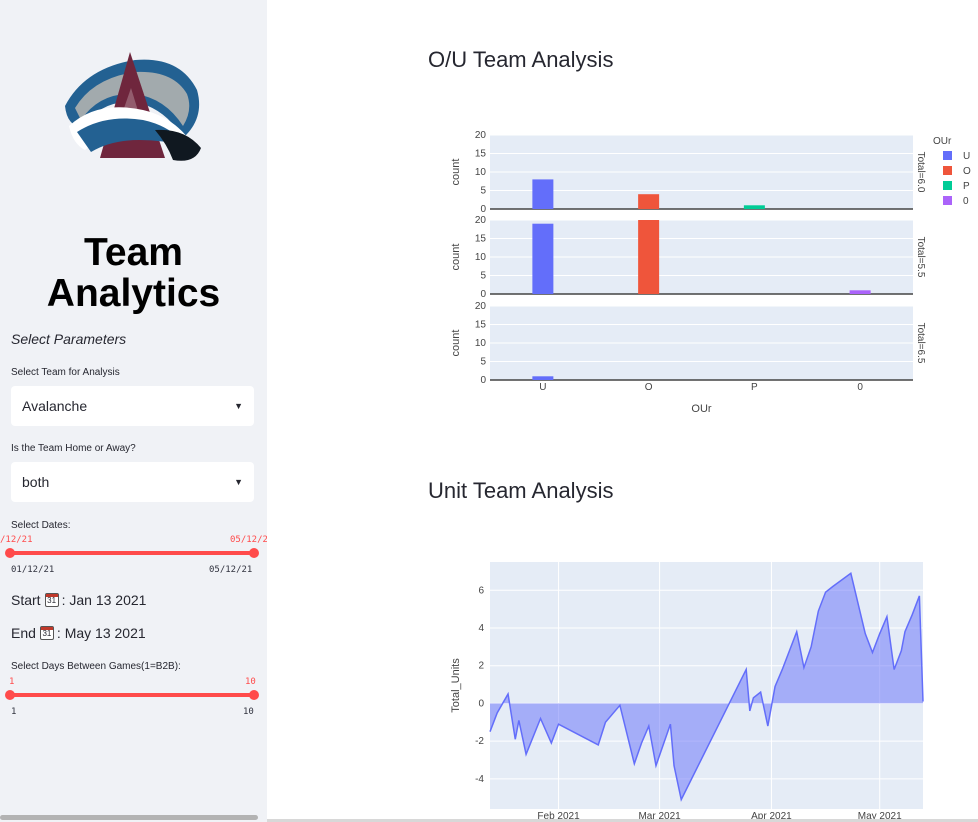  I want to click on legend-label: U, so click(966, 156).